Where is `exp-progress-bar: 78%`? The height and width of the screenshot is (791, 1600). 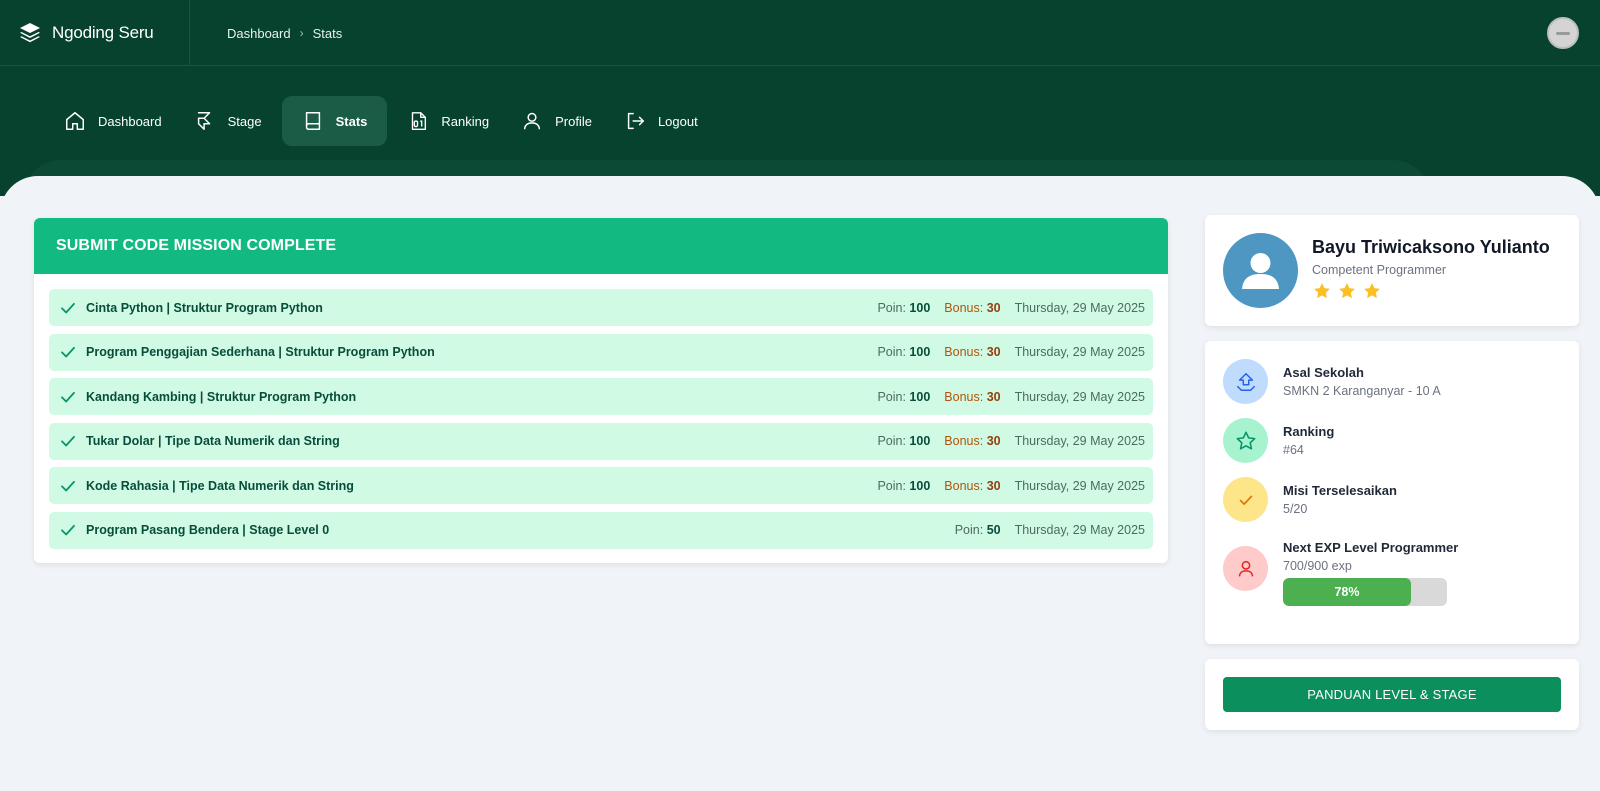 exp-progress-bar: 78% is located at coordinates (1365, 592).